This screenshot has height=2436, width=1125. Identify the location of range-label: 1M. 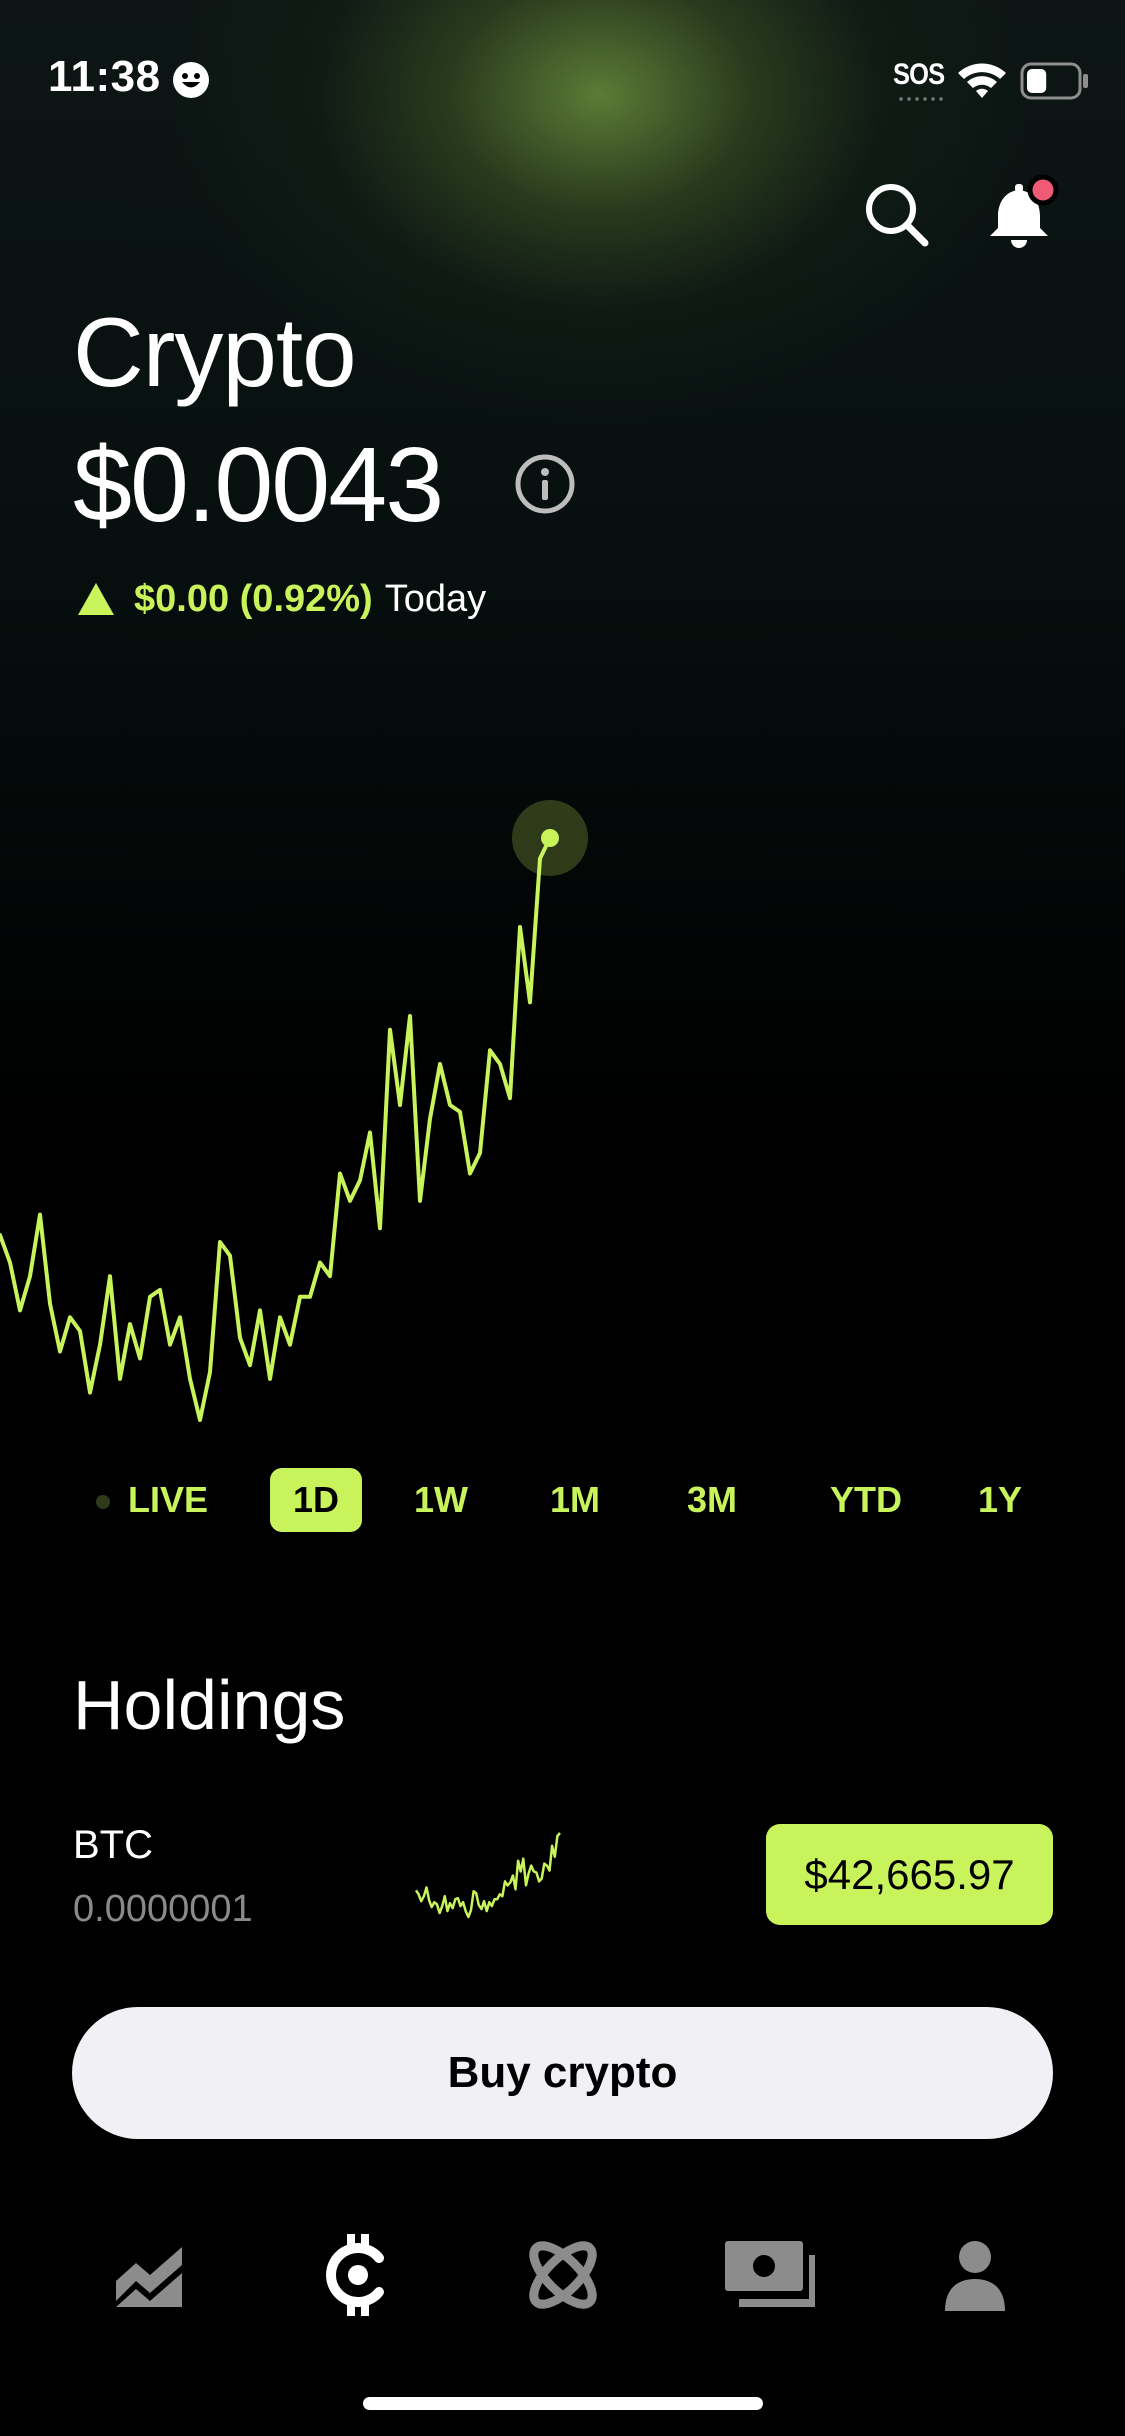
(574, 1499).